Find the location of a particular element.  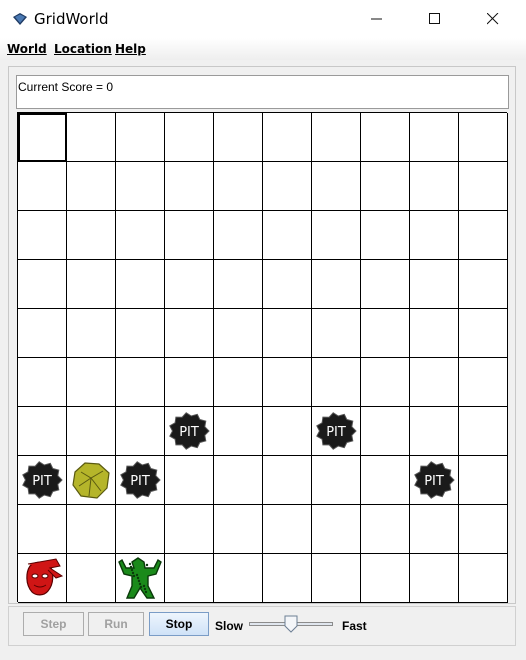

stop-button: Stop is located at coordinates (179, 624).